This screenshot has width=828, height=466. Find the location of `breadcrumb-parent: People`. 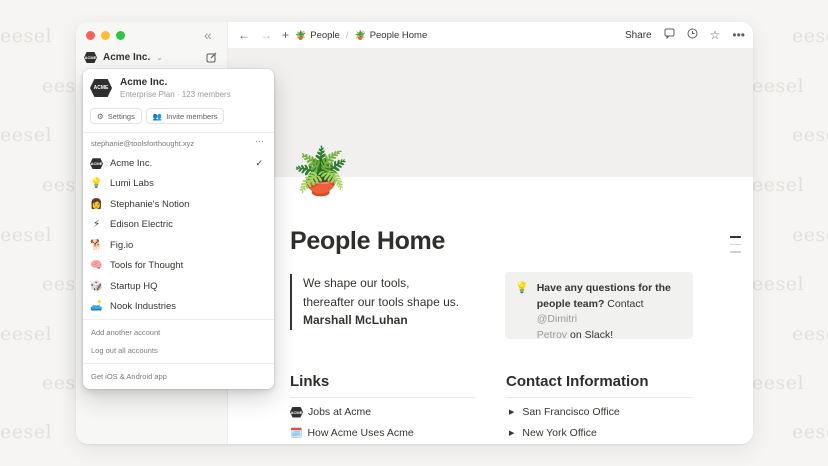

breadcrumb-parent: People is located at coordinates (325, 35).